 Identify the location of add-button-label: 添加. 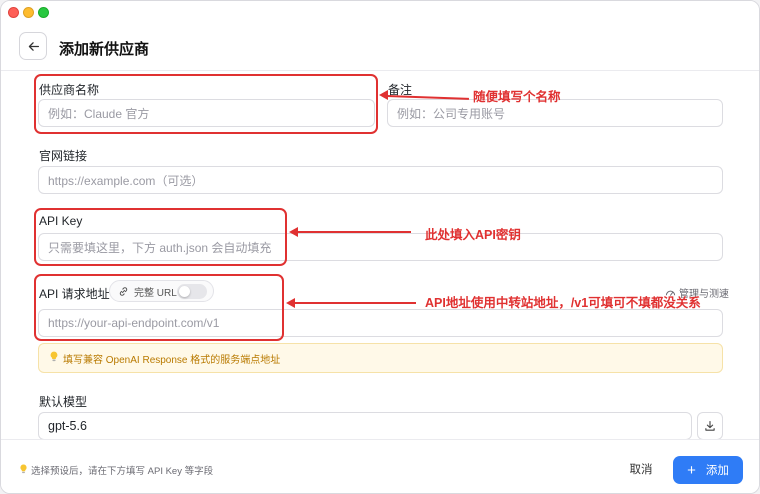
(717, 471).